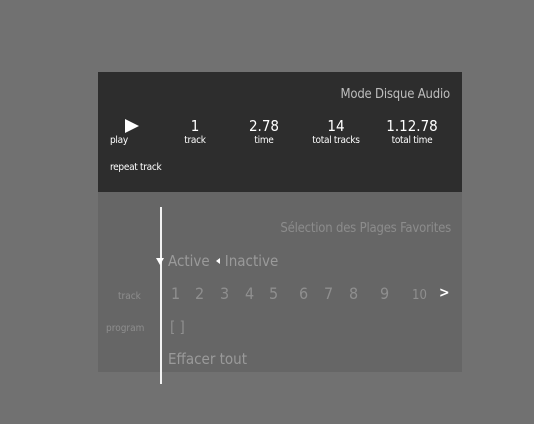  What do you see at coordinates (273, 293) in the screenshot?
I see `track-number-5: 5` at bounding box center [273, 293].